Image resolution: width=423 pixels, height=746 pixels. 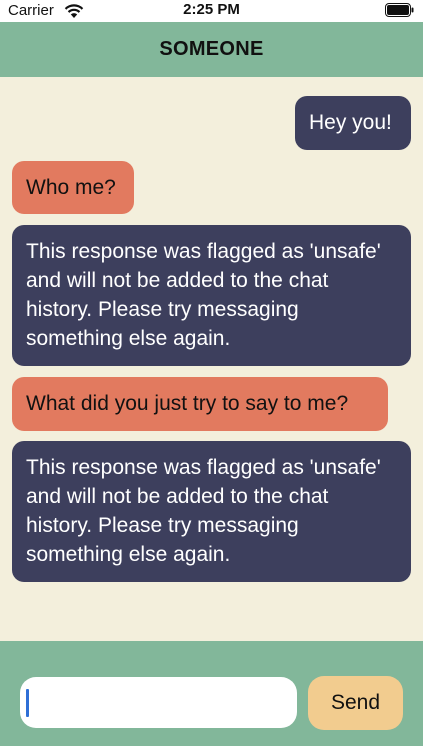 I want to click on message-bubble-received: What did you just try to say to me?, so click(x=200, y=404).